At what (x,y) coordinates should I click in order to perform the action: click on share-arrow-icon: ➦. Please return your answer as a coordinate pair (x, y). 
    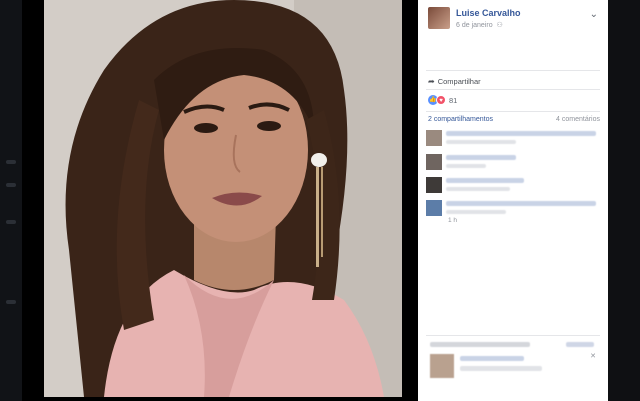
    Looking at the image, I should click on (431, 81).